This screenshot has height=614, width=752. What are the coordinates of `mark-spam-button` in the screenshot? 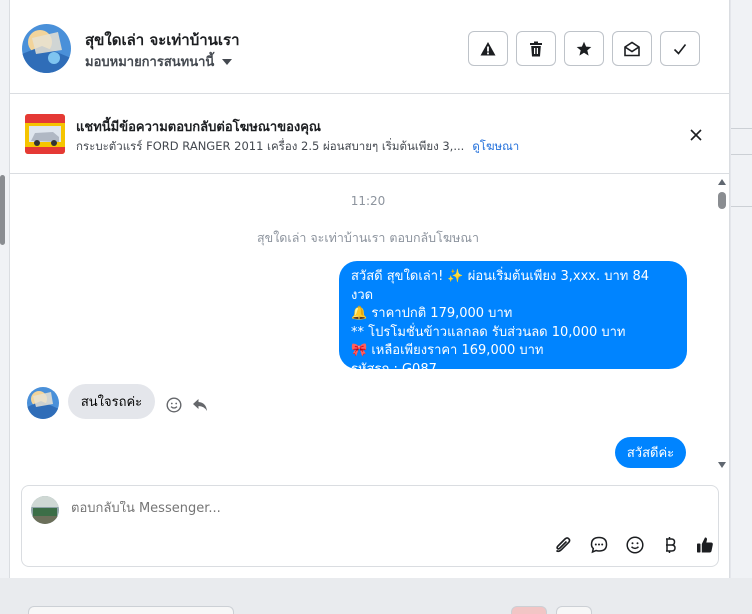 It's located at (488, 48).